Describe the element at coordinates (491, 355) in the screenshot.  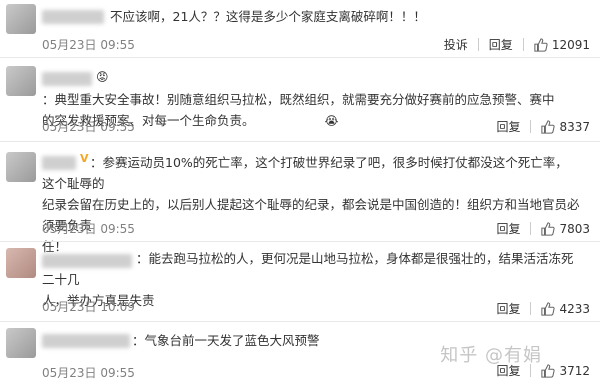
I see `zhihu-watermark: 知乎 @有娟` at that location.